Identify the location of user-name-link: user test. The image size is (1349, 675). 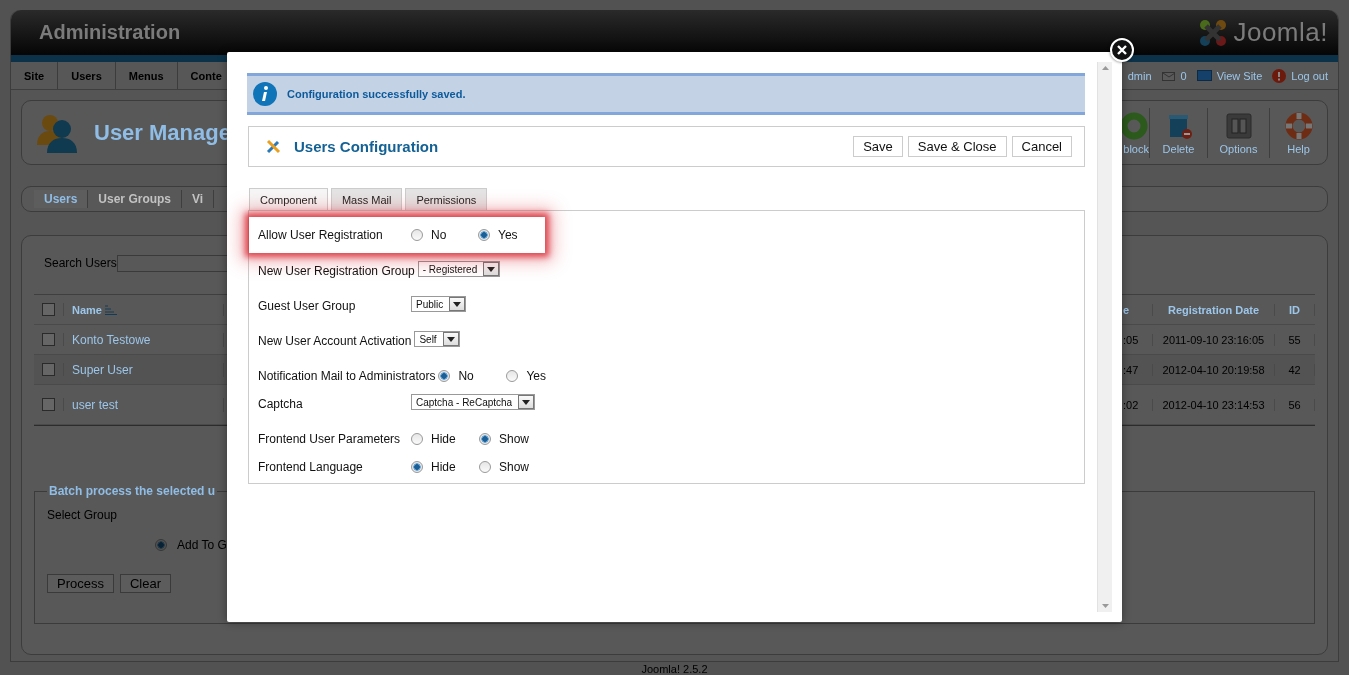
(95, 404).